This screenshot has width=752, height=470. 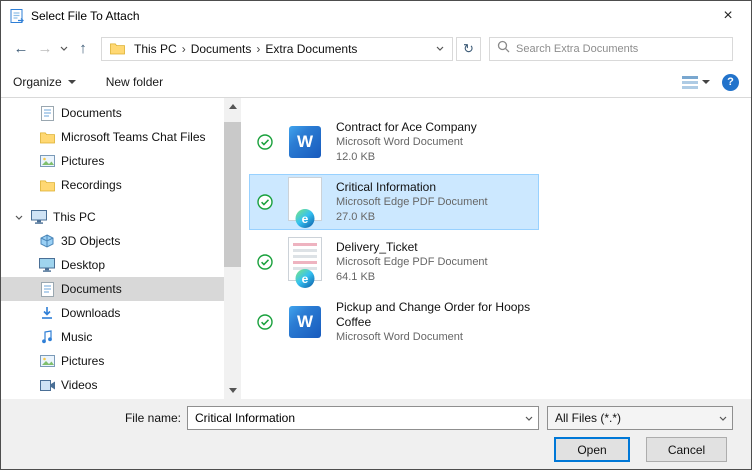 I want to click on search-box, so click(x=611, y=48).